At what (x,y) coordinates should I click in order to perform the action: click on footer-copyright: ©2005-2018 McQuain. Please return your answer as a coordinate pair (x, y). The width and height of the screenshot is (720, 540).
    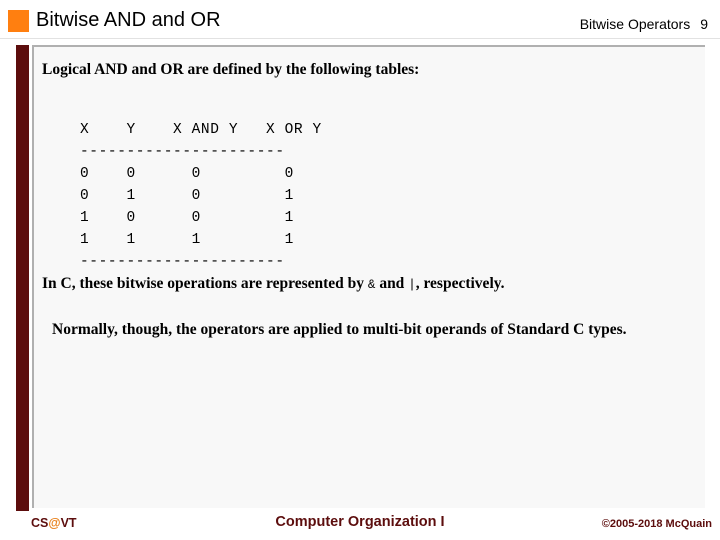
    Looking at the image, I should click on (656, 524).